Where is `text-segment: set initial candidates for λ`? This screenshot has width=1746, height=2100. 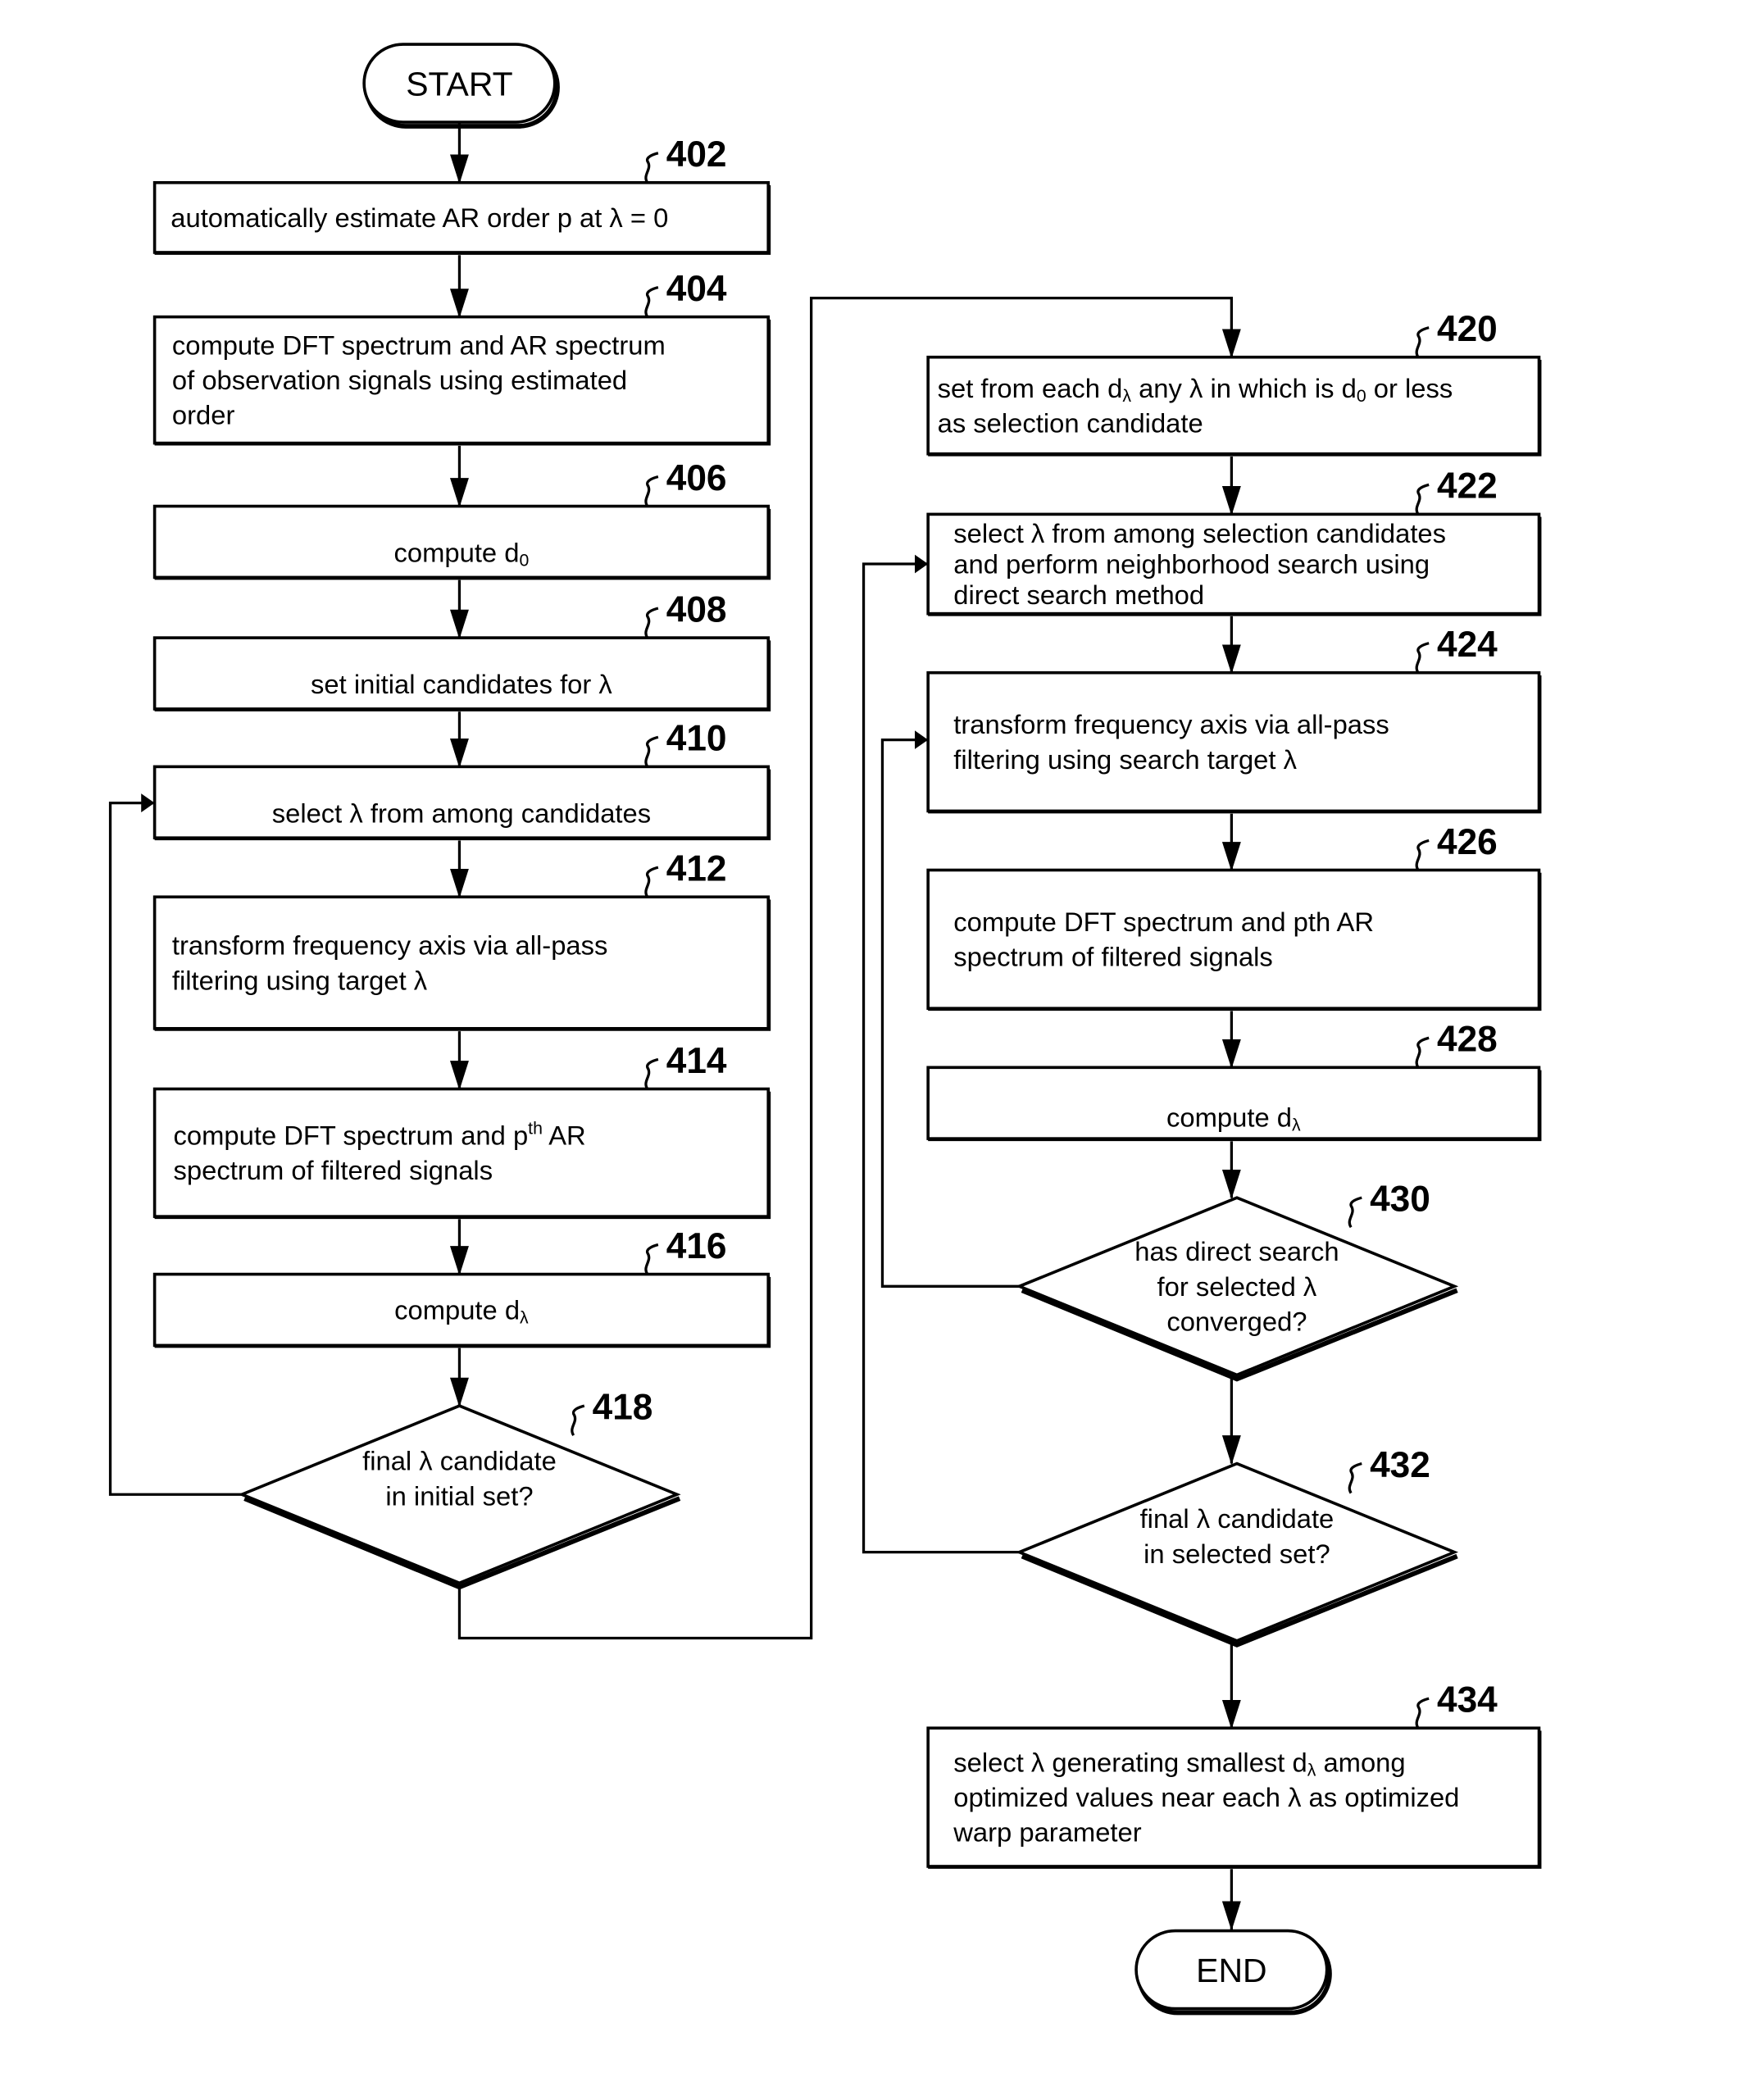 text-segment: set initial candidates for λ is located at coordinates (462, 684).